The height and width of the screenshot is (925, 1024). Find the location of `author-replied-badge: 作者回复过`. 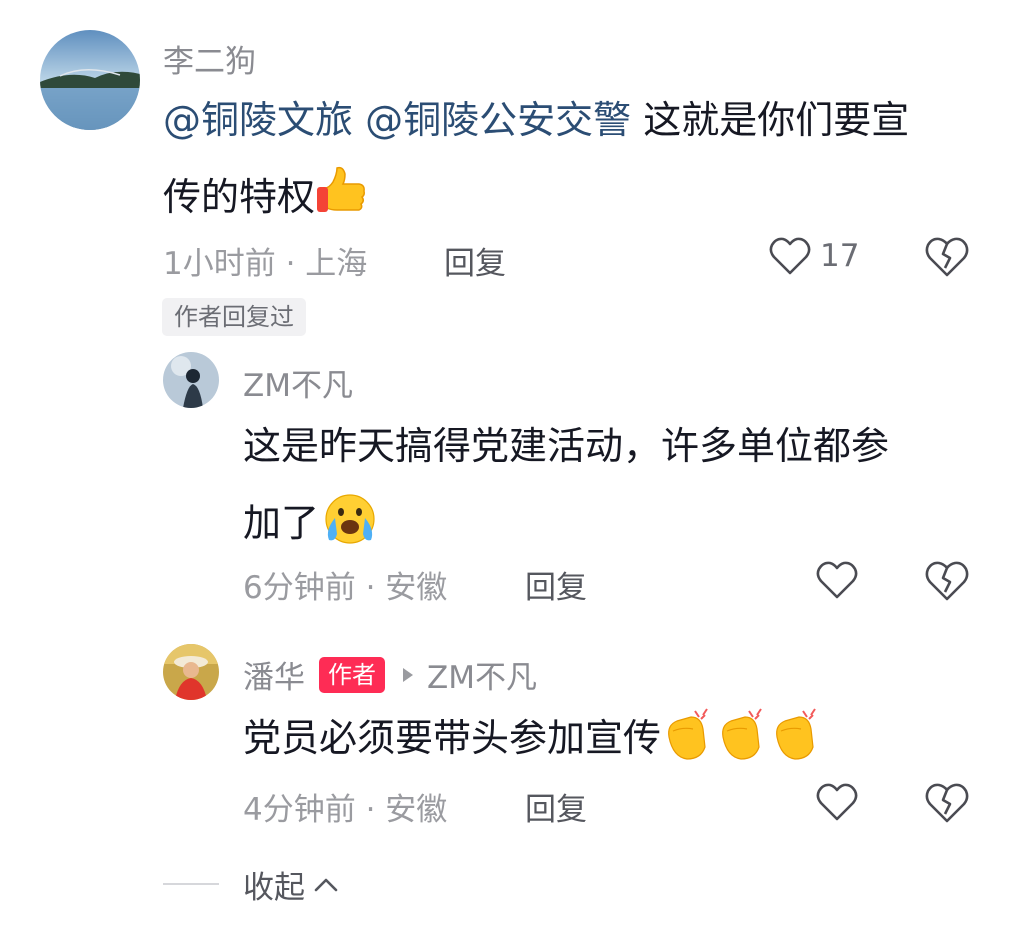

author-replied-badge: 作者回复过 is located at coordinates (234, 317).